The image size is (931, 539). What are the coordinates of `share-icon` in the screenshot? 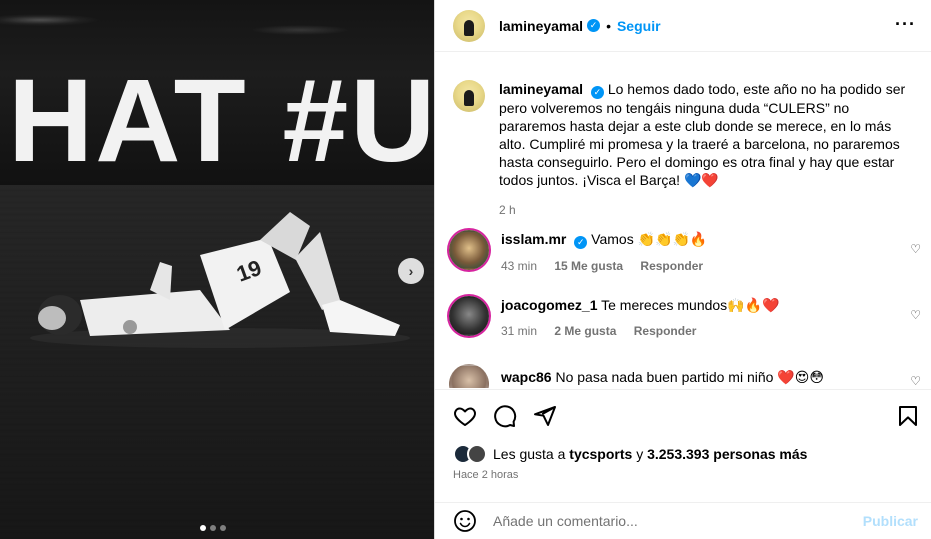 It's located at (545, 416).